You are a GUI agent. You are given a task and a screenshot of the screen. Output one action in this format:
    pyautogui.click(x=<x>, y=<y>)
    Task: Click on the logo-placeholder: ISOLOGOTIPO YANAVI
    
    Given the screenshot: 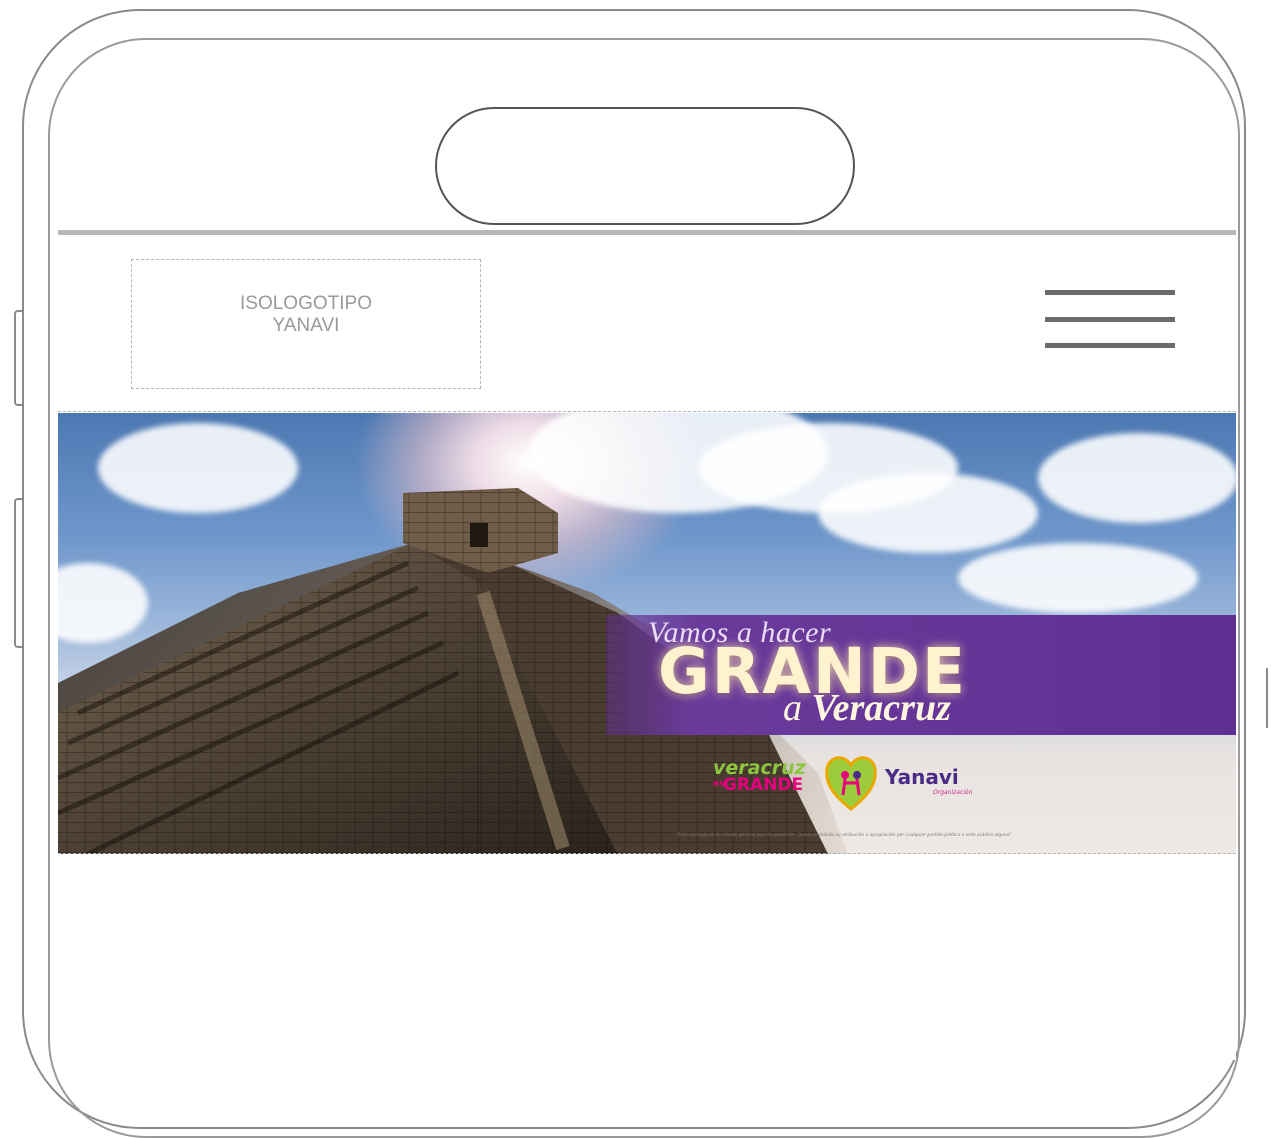 What is the action you would take?
    pyautogui.click(x=306, y=324)
    